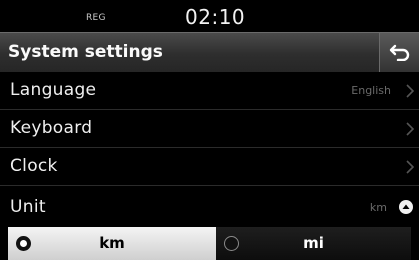 The height and width of the screenshot is (260, 419). I want to click on menu-item-keyboard: Keyboard, so click(209, 129).